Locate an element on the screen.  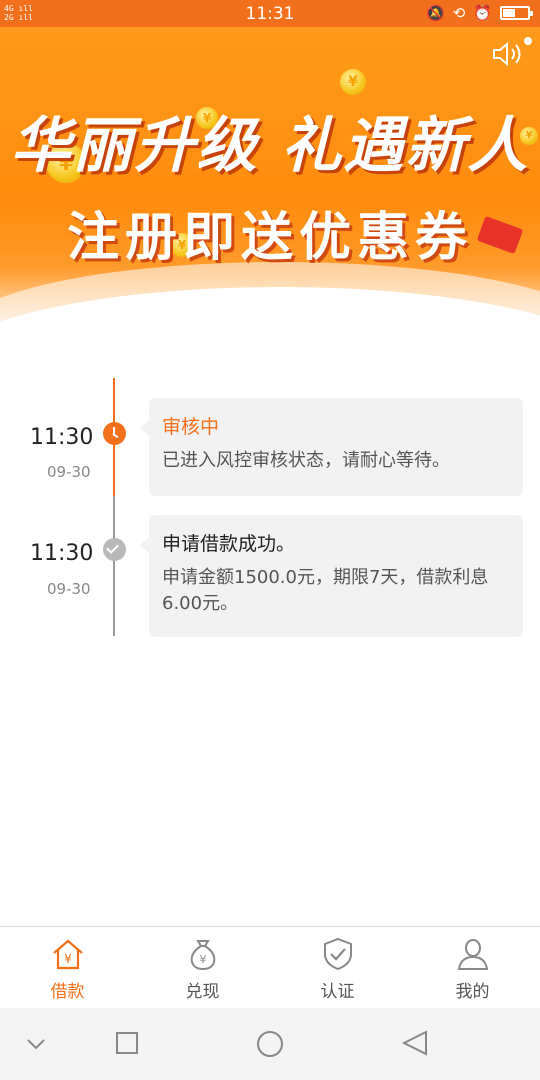
speaker-icon is located at coordinates (509, 54).